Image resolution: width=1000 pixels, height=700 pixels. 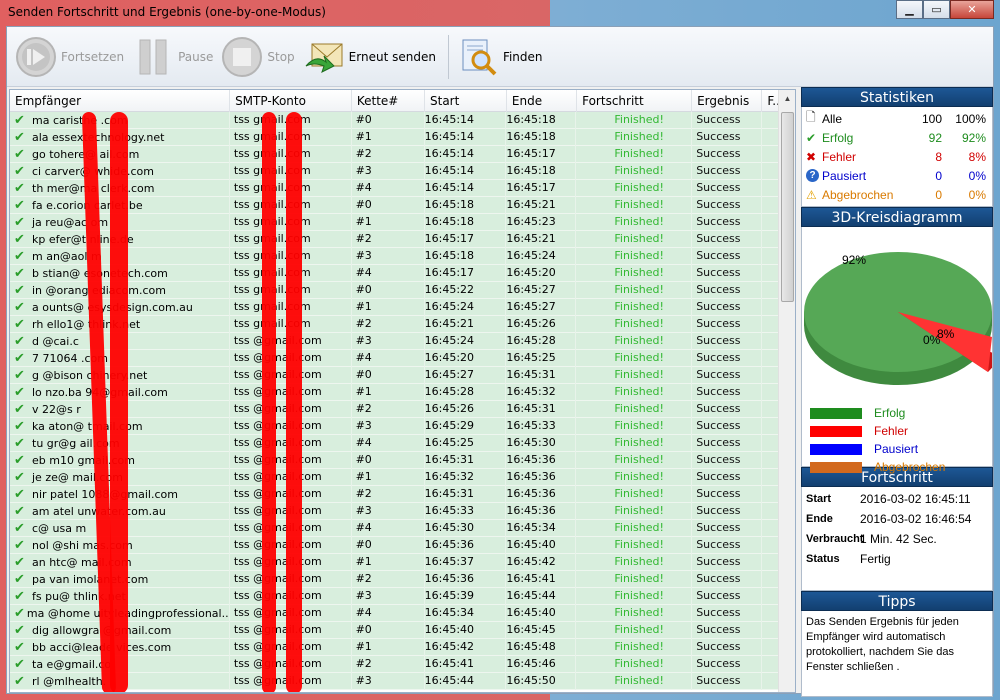 What do you see at coordinates (368, 57) in the screenshot?
I see `resend-button: Erneut senden` at bounding box center [368, 57].